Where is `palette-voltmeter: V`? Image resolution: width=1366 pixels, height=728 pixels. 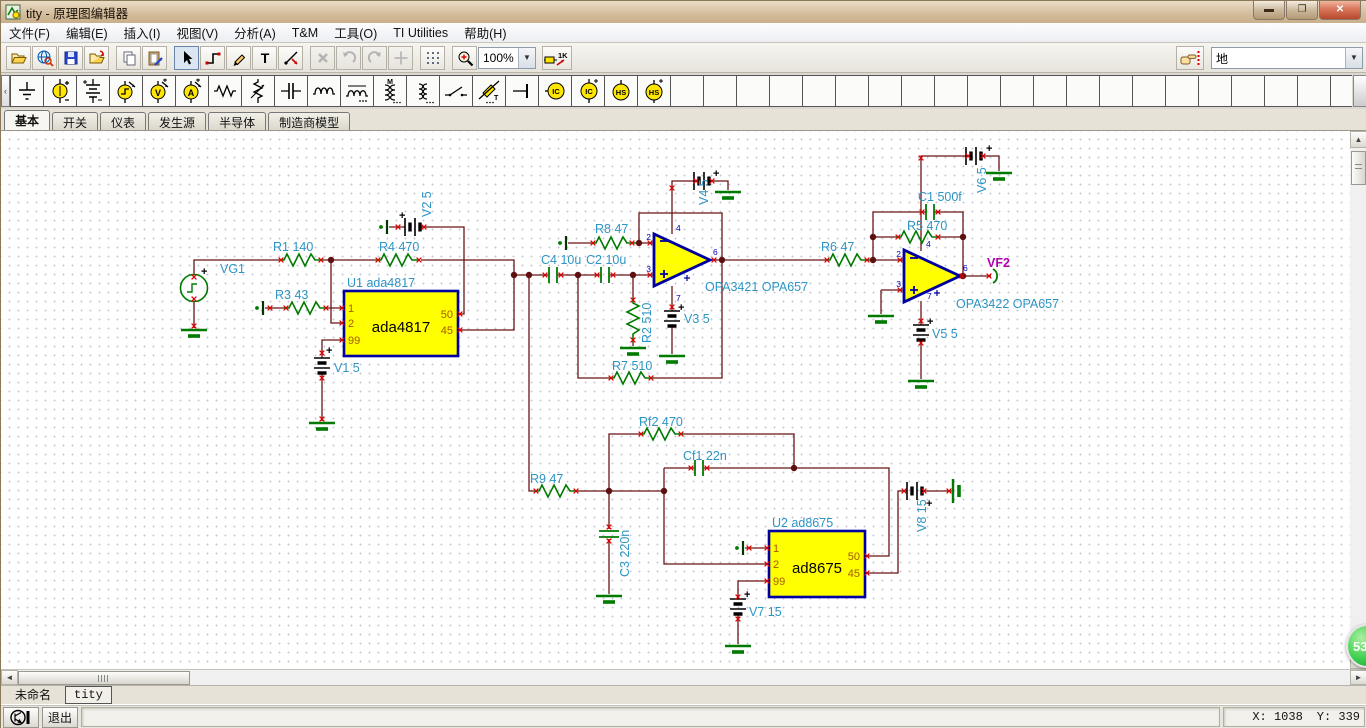
palette-voltmeter: V is located at coordinates (159, 91).